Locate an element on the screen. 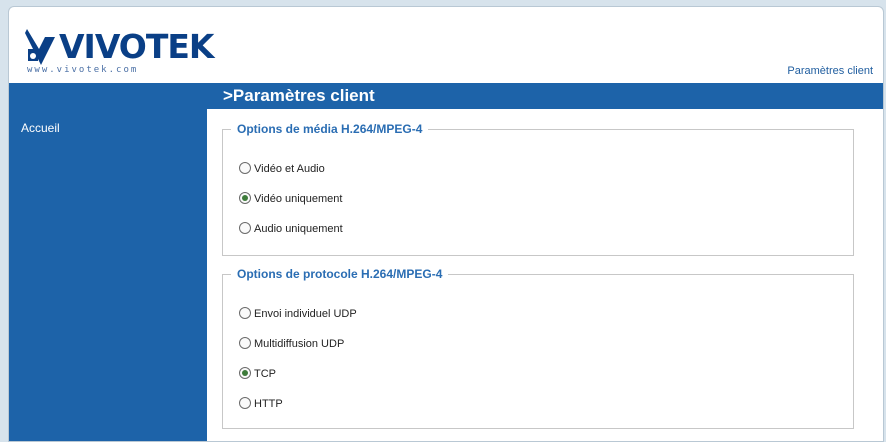  protocol-option-udp-multicast: Multidiffusion UDP is located at coordinates (291, 344).